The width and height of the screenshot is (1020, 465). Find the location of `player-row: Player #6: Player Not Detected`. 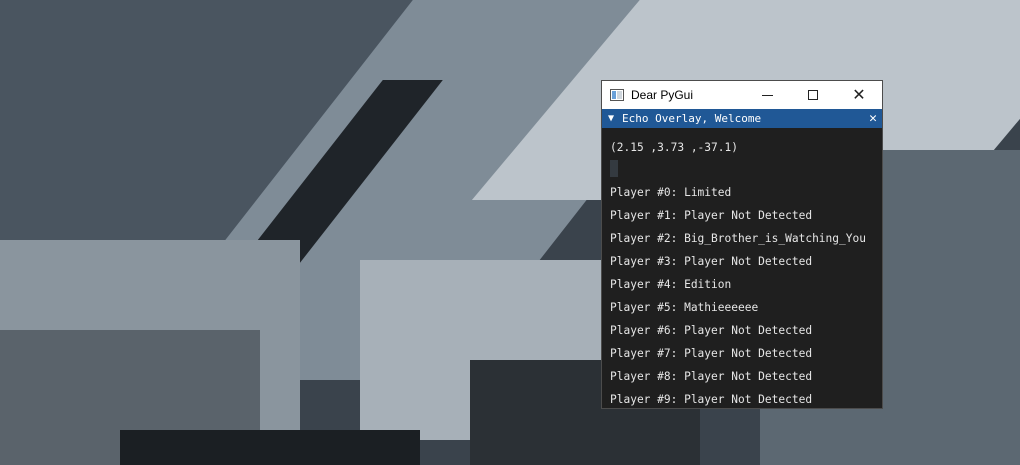

player-row: Player #6: Player Not Detected is located at coordinates (711, 330).